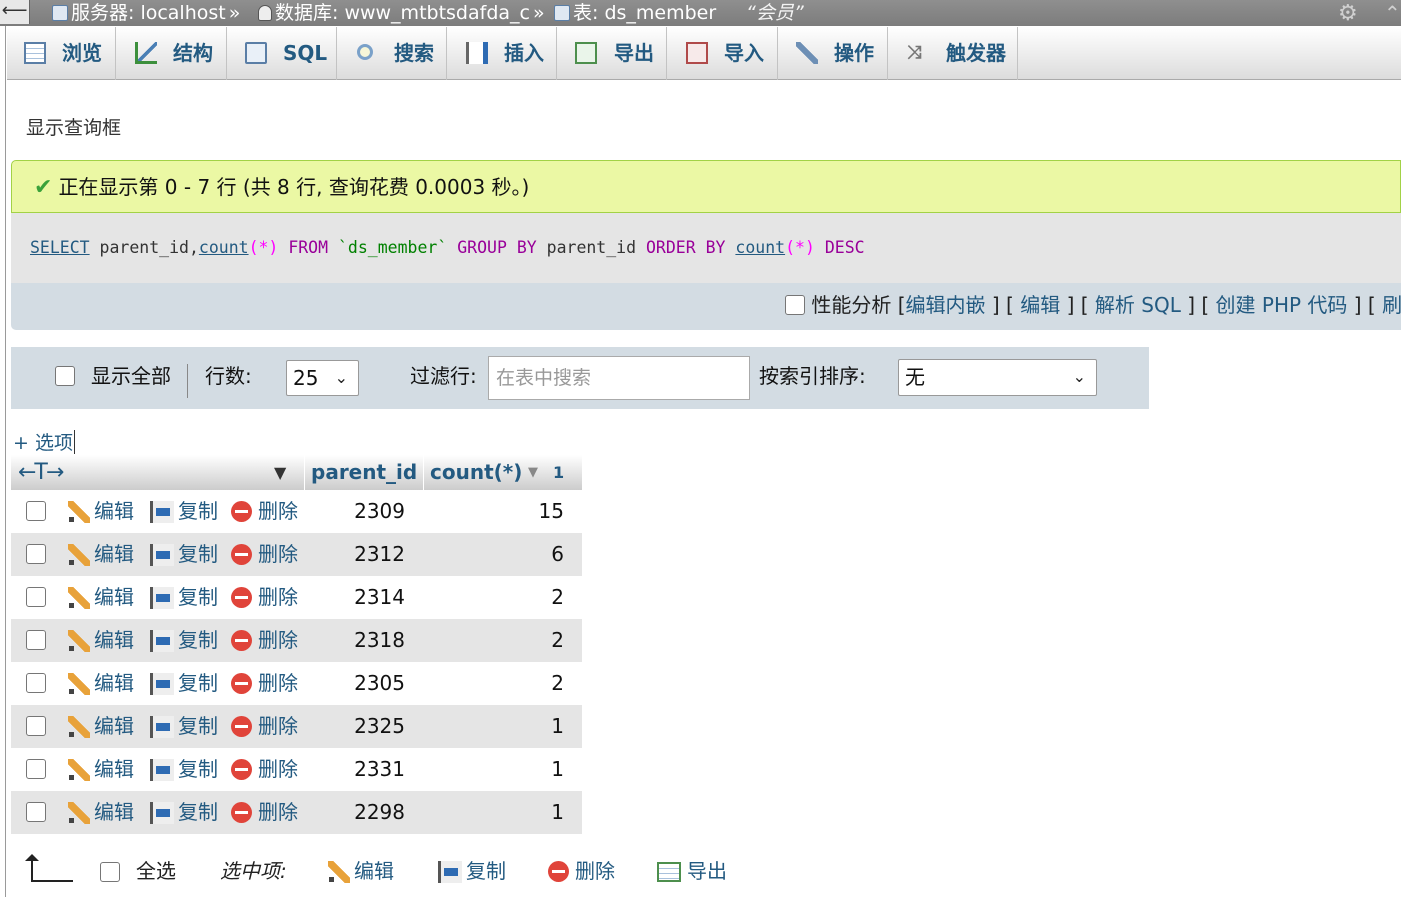 The image size is (1401, 897). I want to click on sql-keyword-select: SELECT, so click(60, 247).